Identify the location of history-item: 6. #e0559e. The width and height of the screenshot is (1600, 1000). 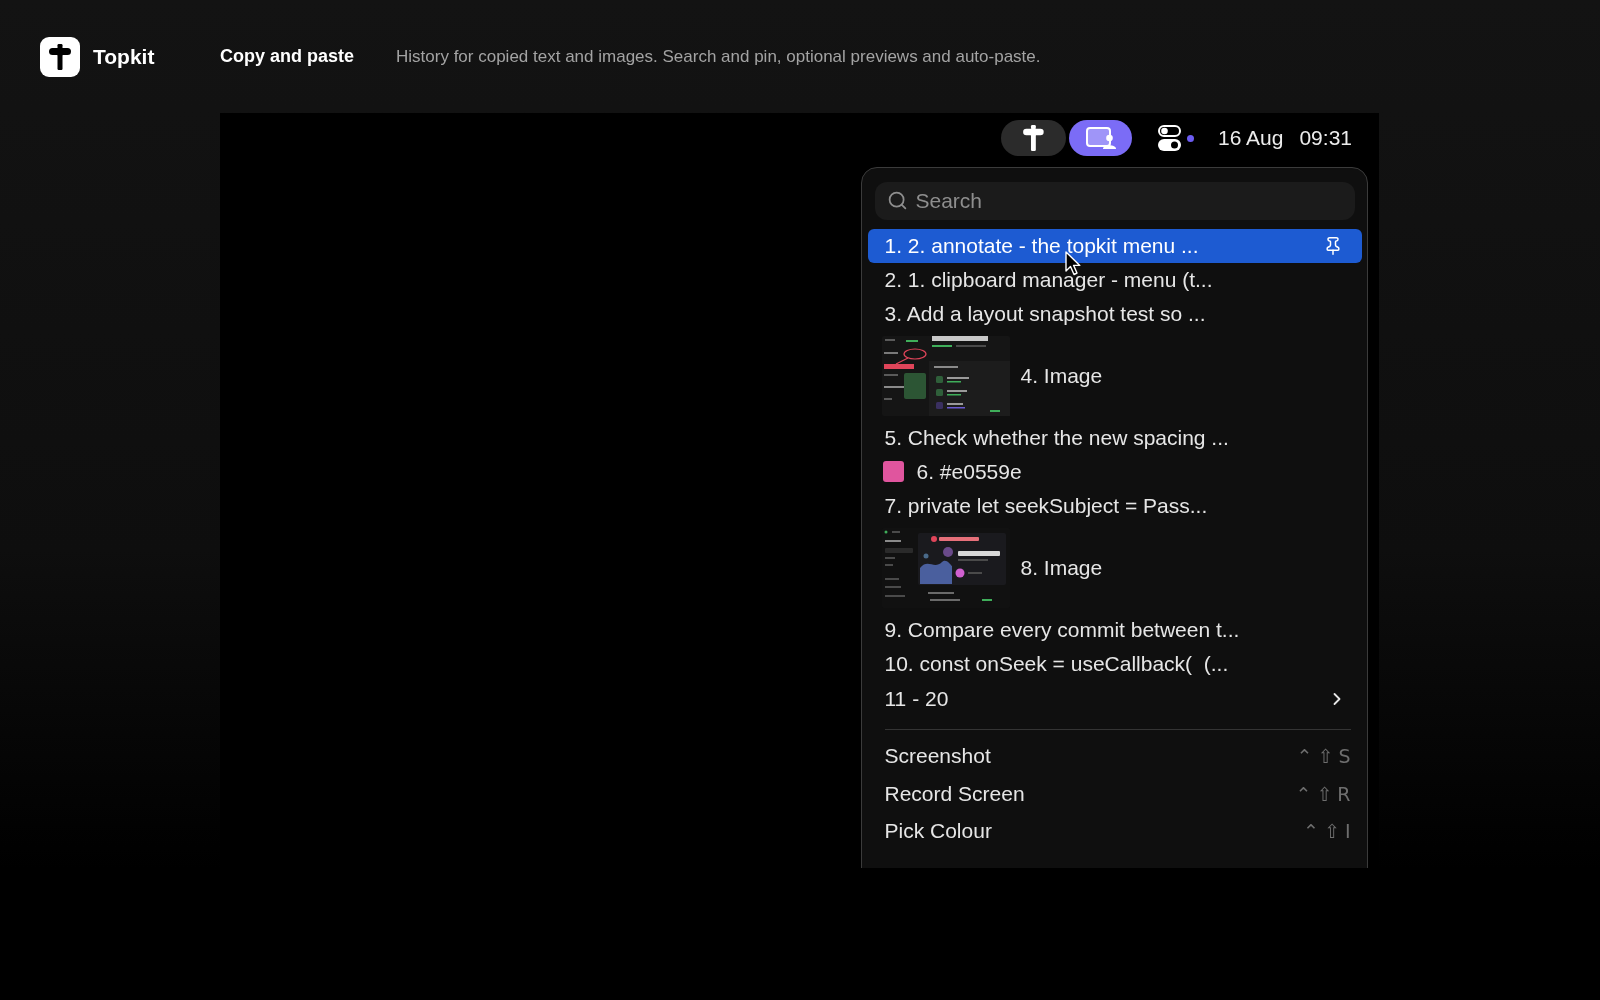
(1114, 471).